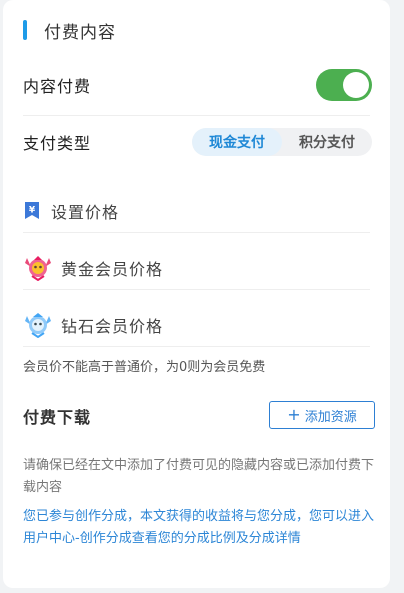 This screenshot has width=404, height=593. I want to click on payment-type-switch: 现金支付 积分支付, so click(282, 142).